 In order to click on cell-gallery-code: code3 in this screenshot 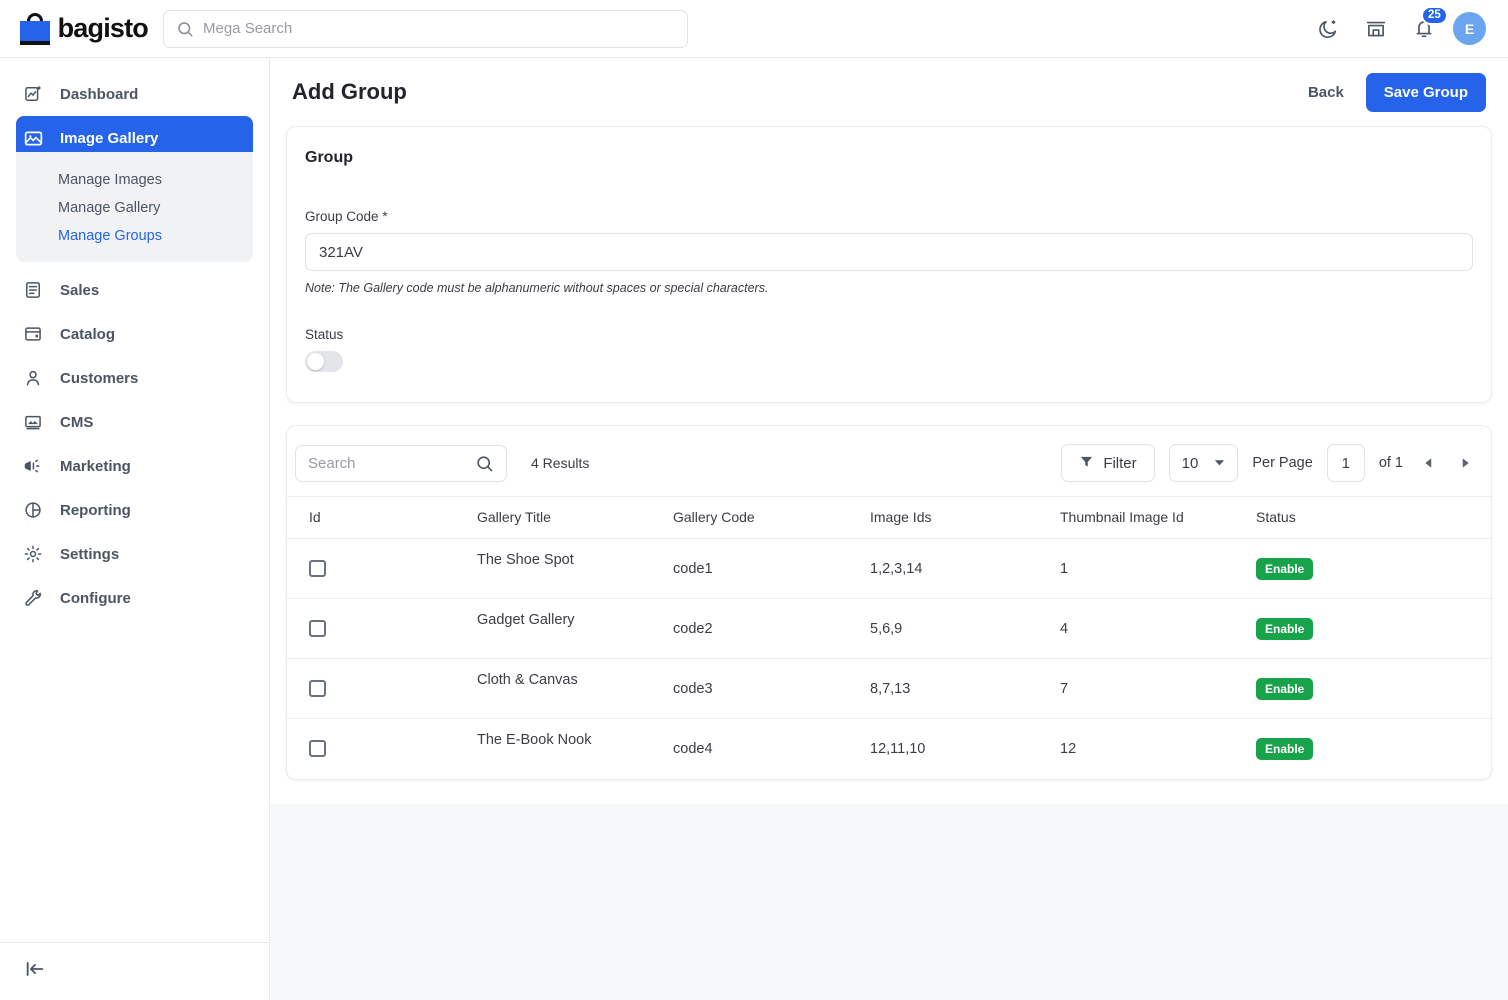, I will do `click(771, 688)`.